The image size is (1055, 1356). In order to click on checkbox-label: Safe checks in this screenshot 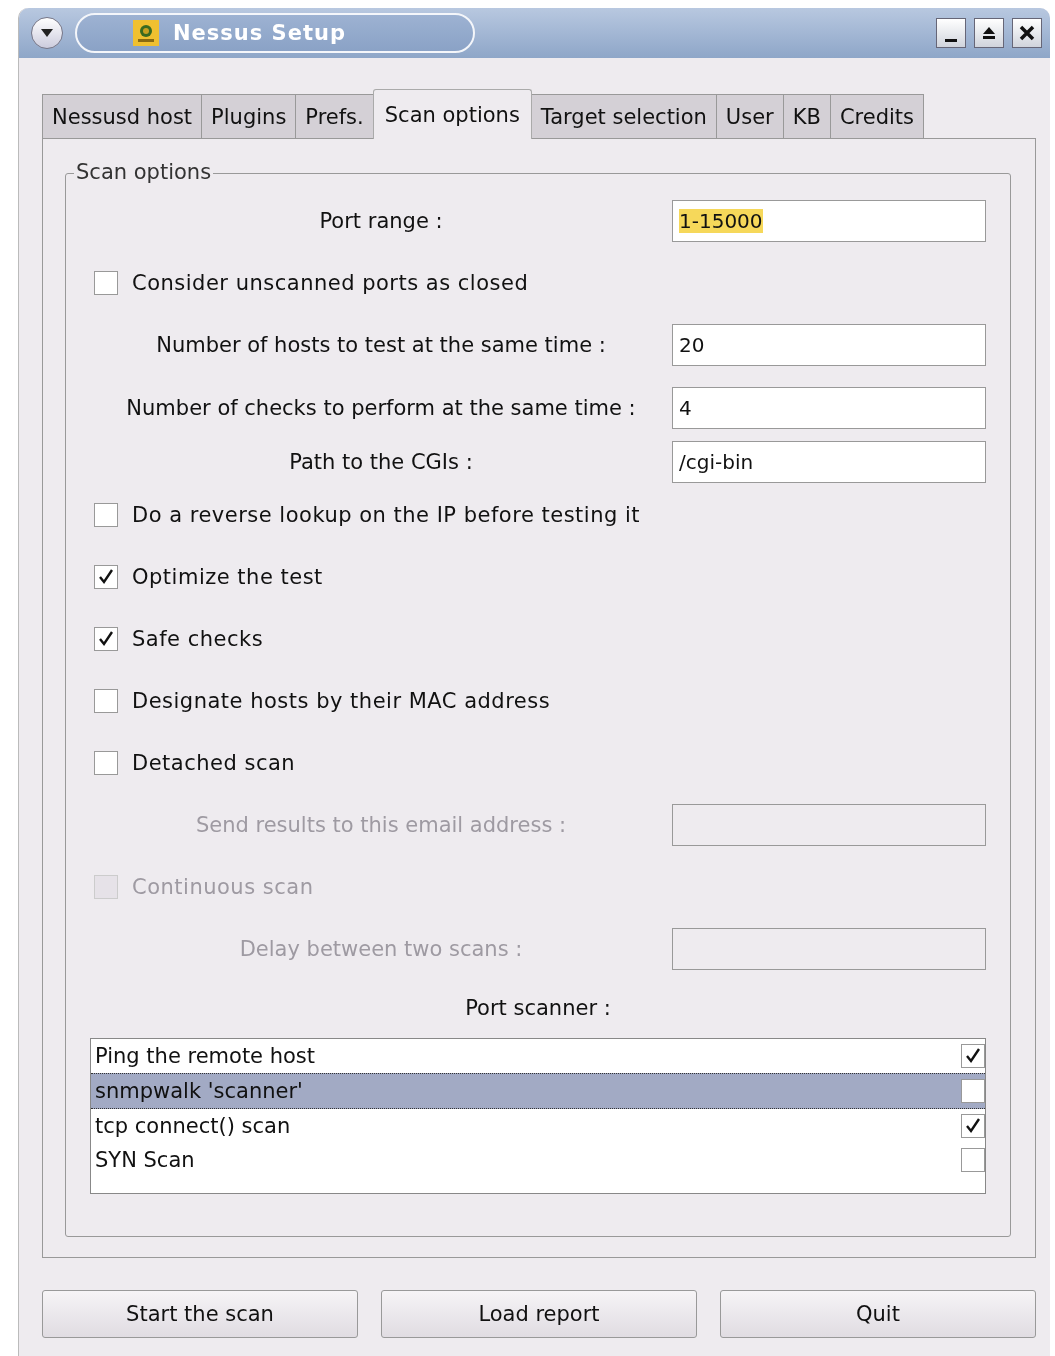, I will do `click(198, 639)`.